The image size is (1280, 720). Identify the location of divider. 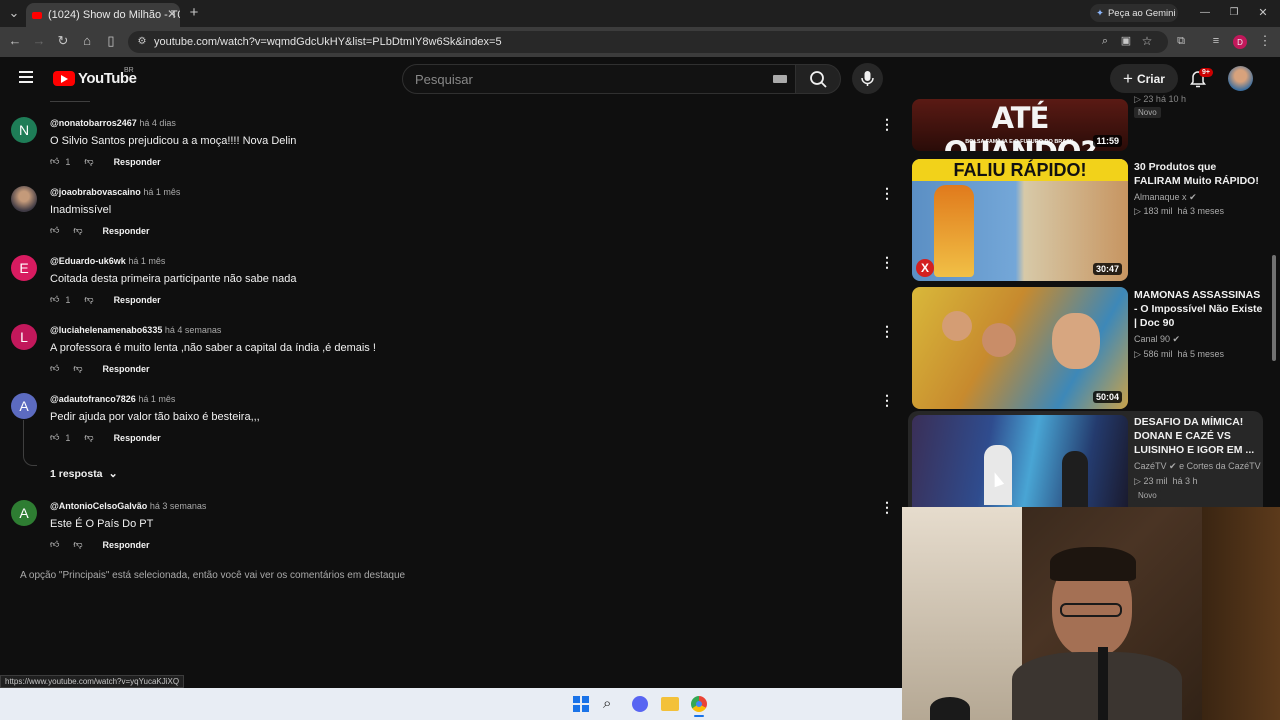
(70, 101).